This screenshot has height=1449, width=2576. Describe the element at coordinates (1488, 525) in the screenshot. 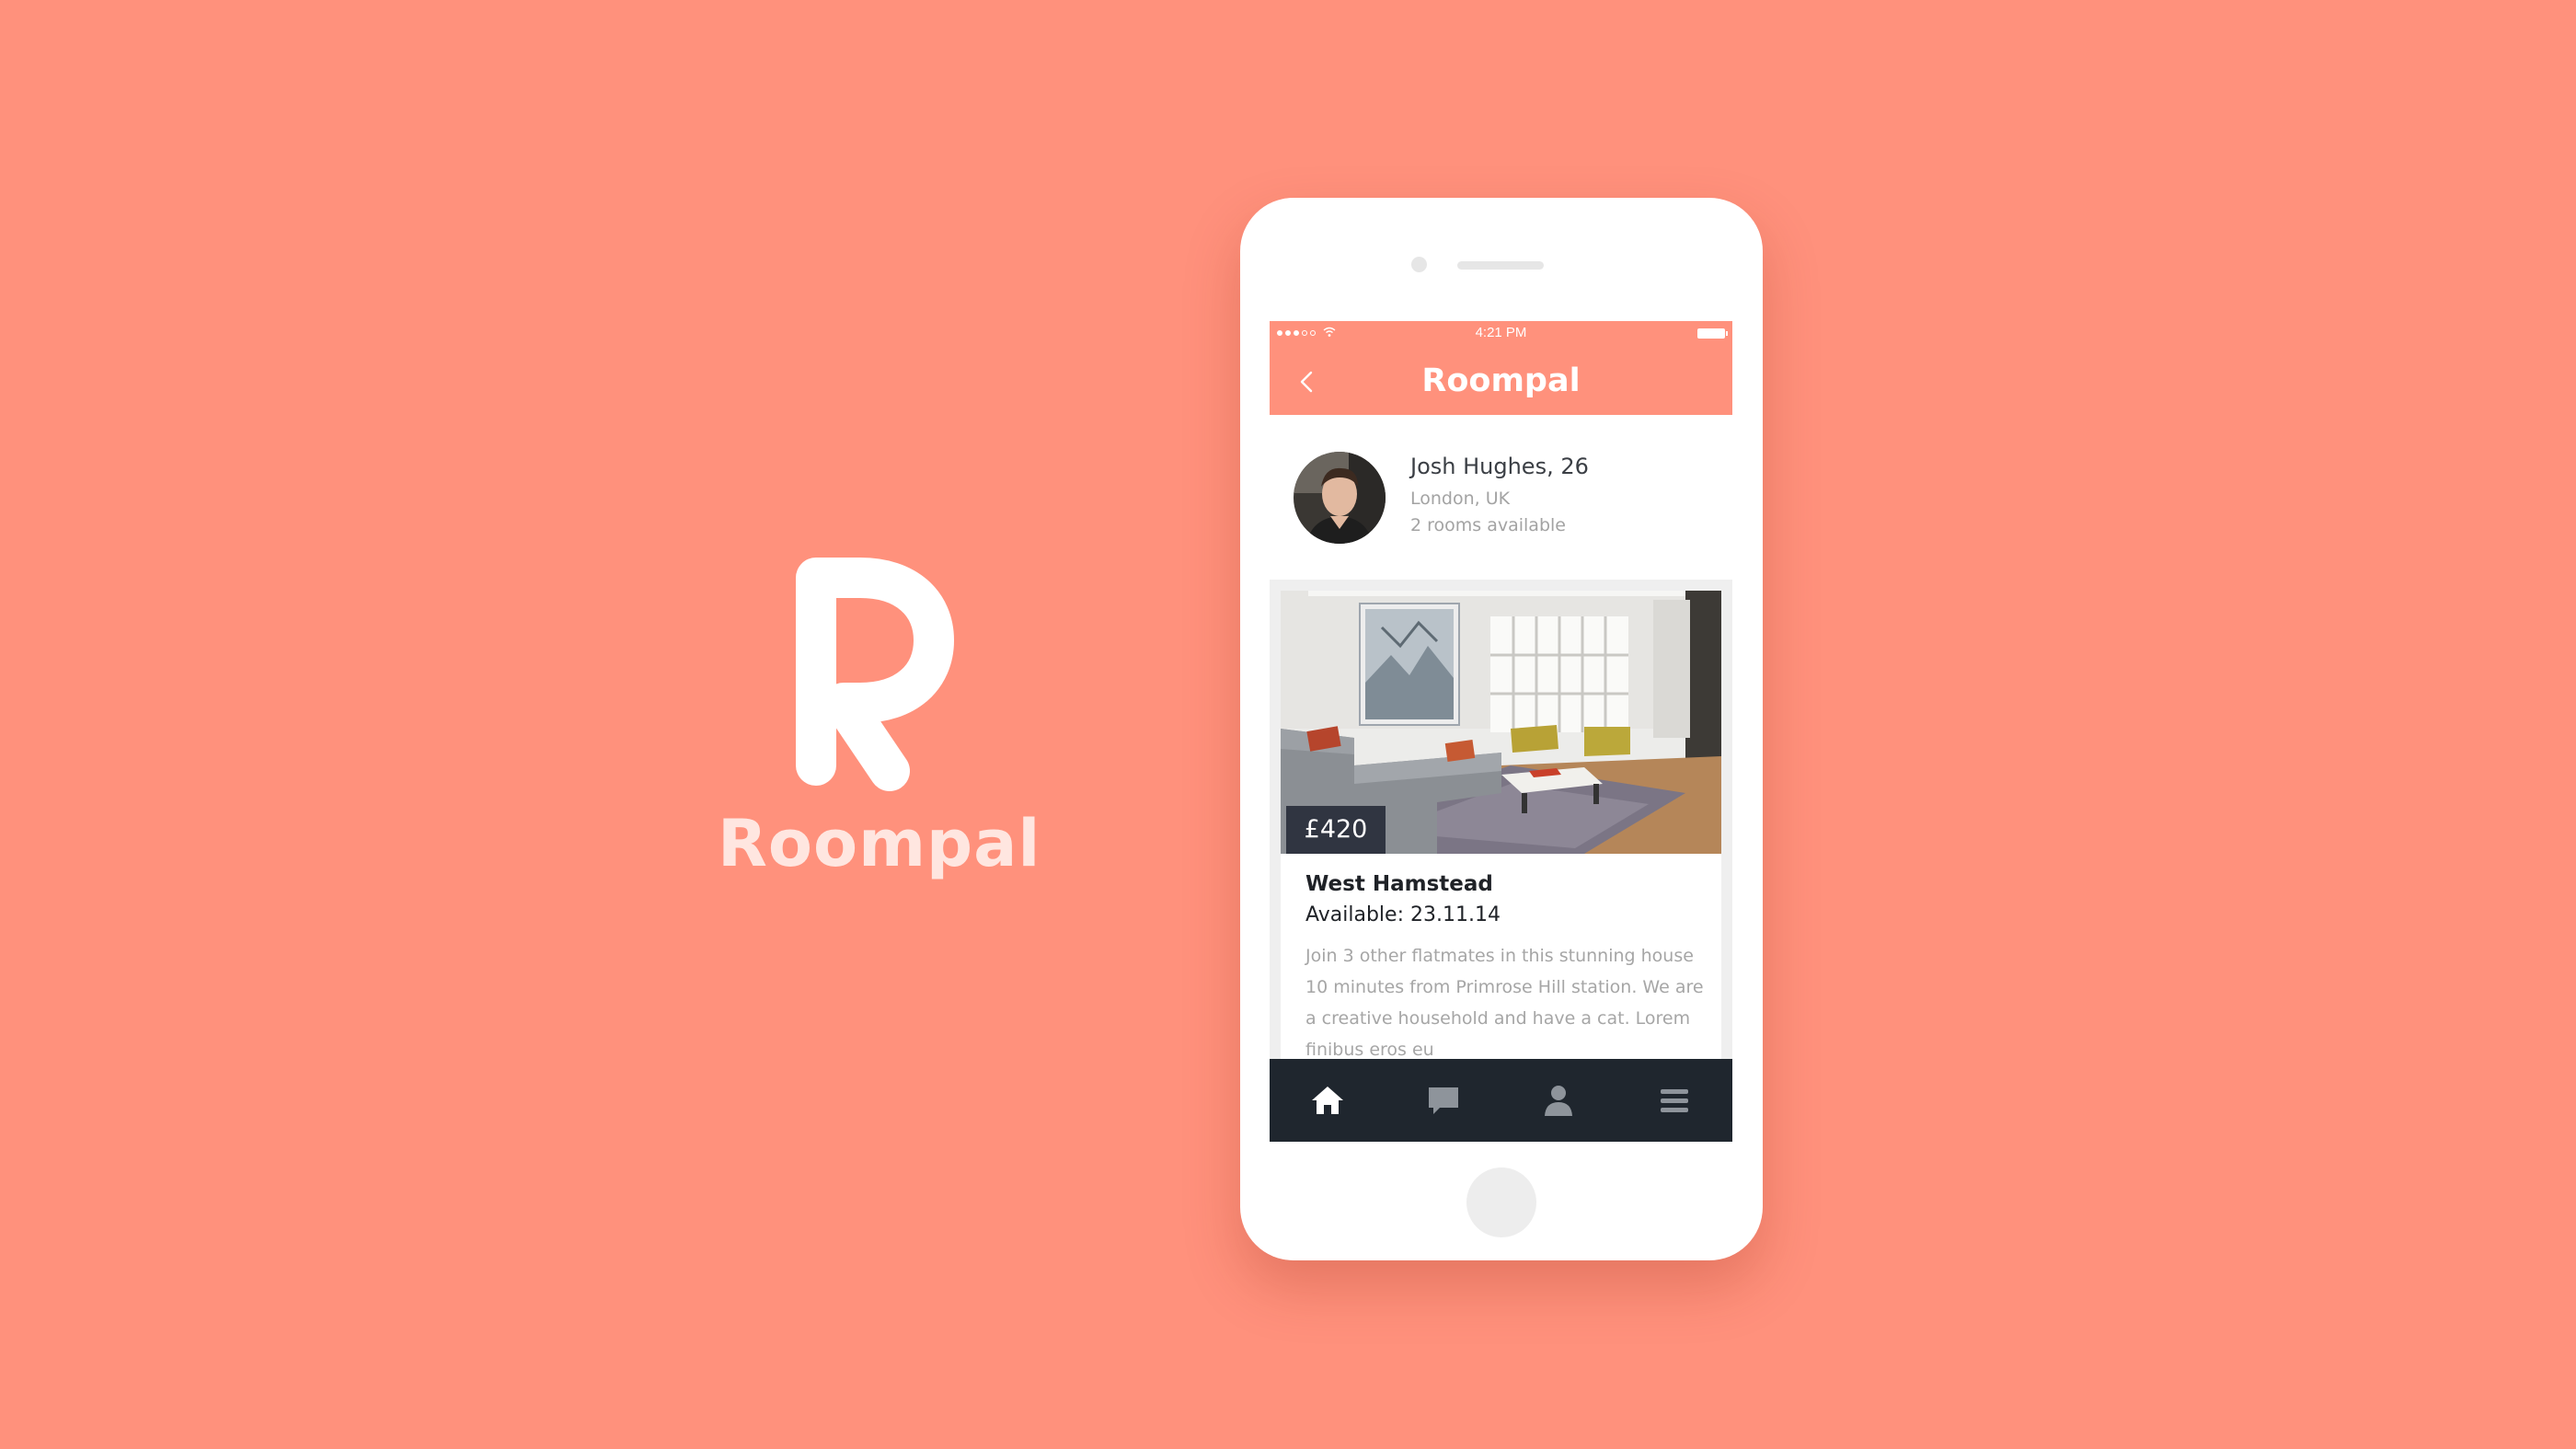

I see `profile-rooms-count: 2 rooms available` at that location.